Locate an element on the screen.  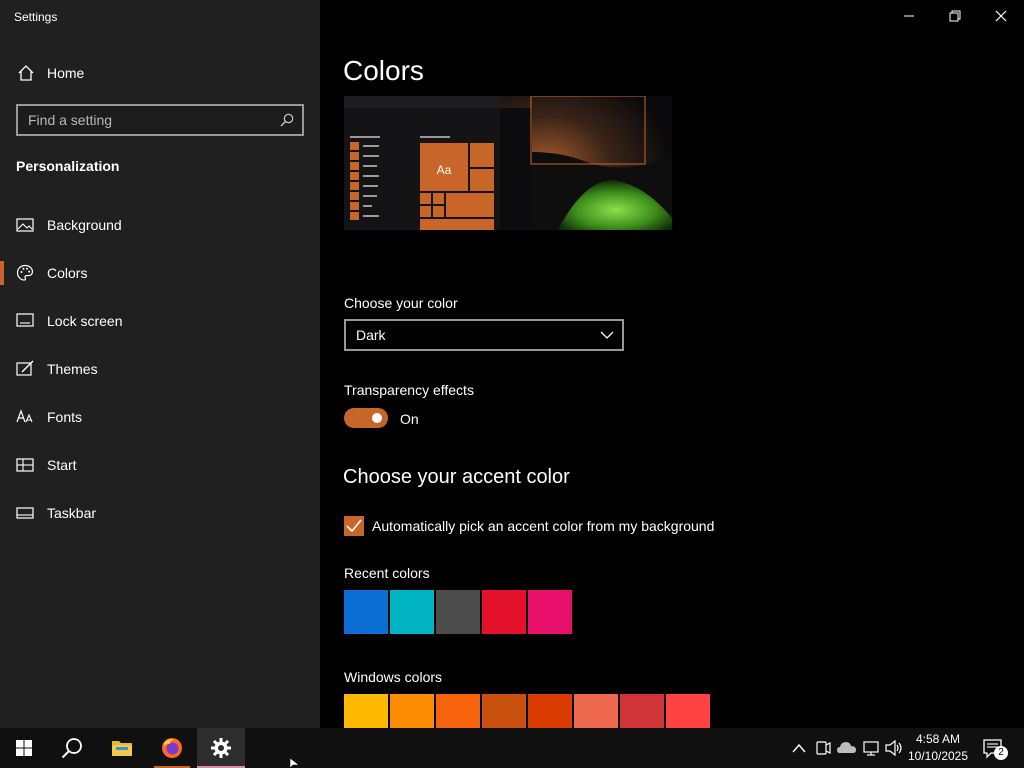
sidebar-item-background: Background is located at coordinates (160, 225).